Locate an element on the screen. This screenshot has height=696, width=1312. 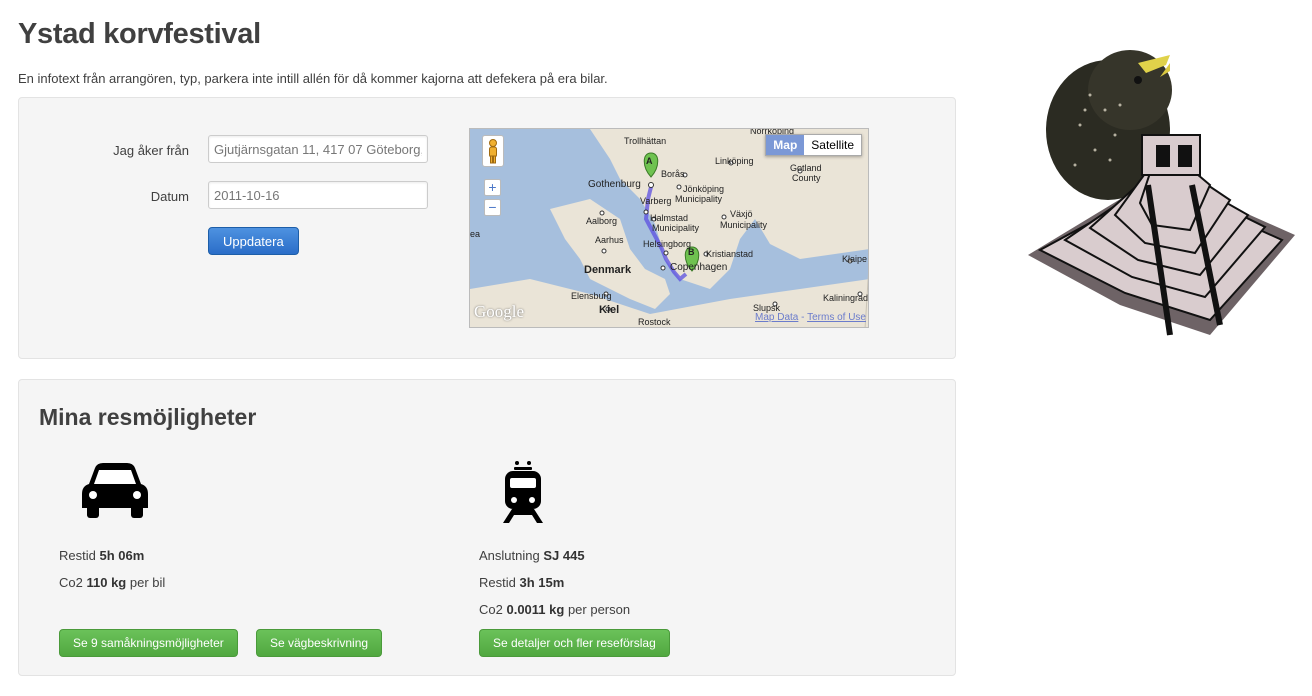
car-restid-label: Restid is located at coordinates (77, 555).